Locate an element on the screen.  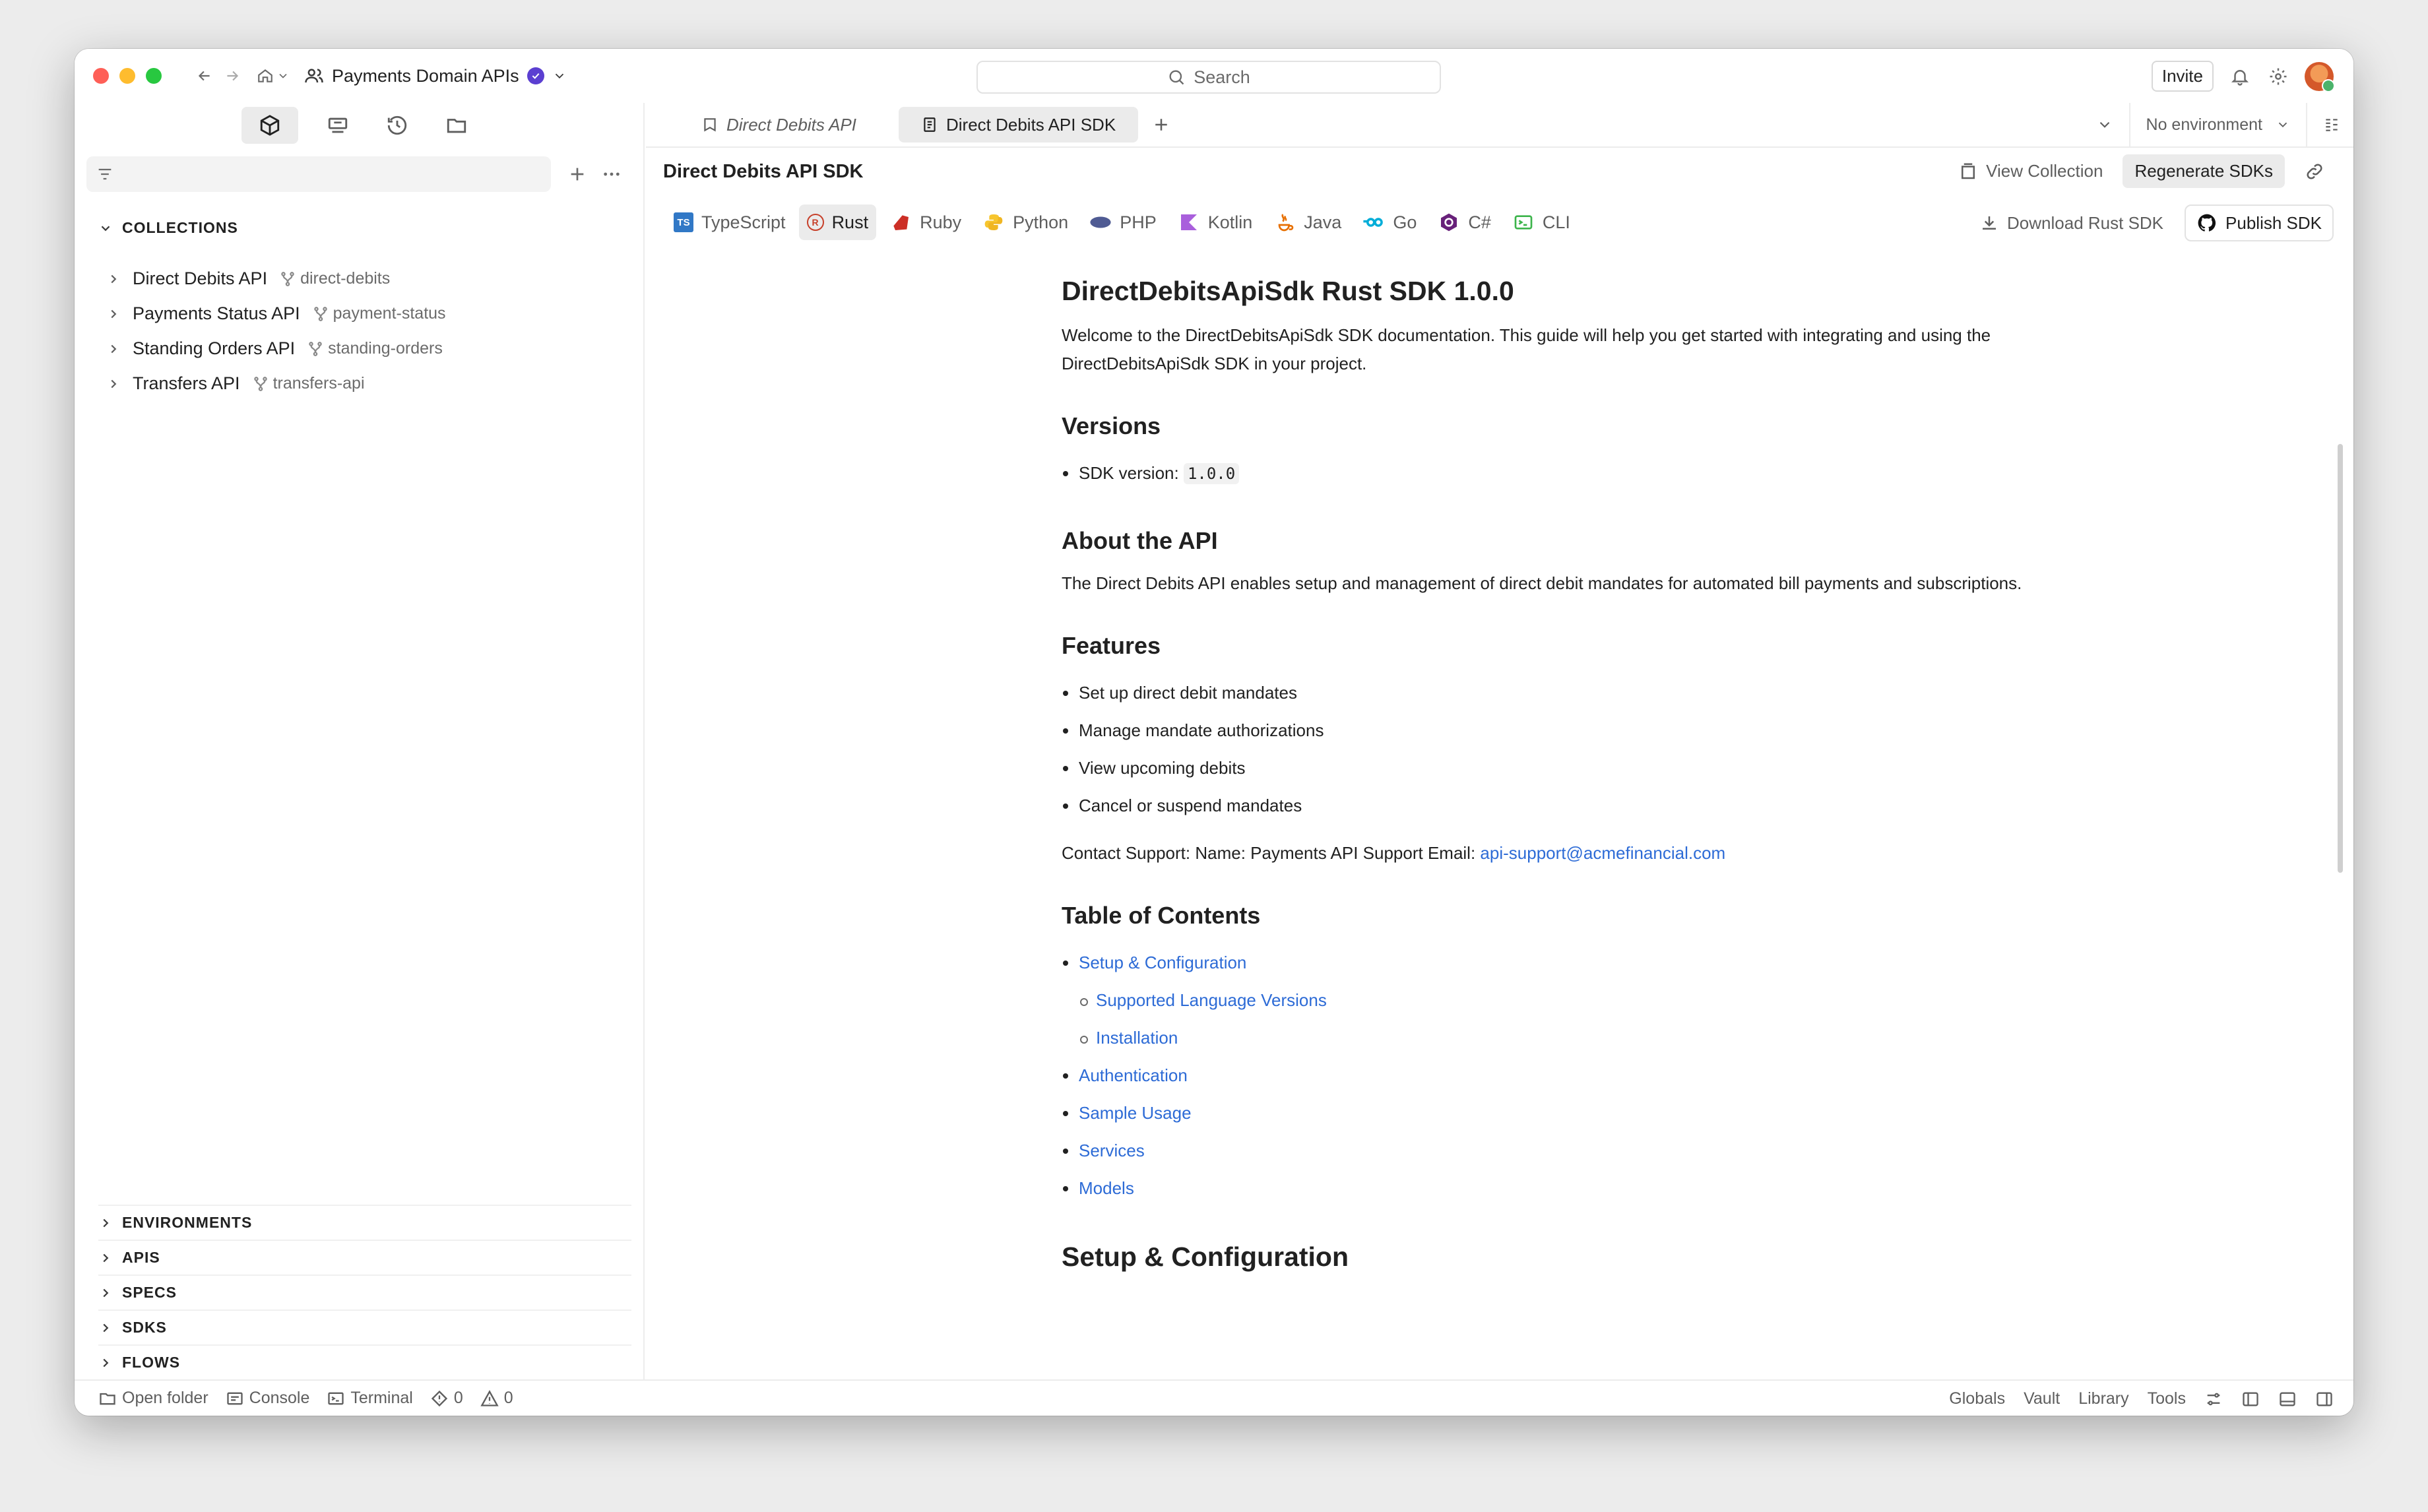
specs-section-header: SPECS is located at coordinates (365, 1292).